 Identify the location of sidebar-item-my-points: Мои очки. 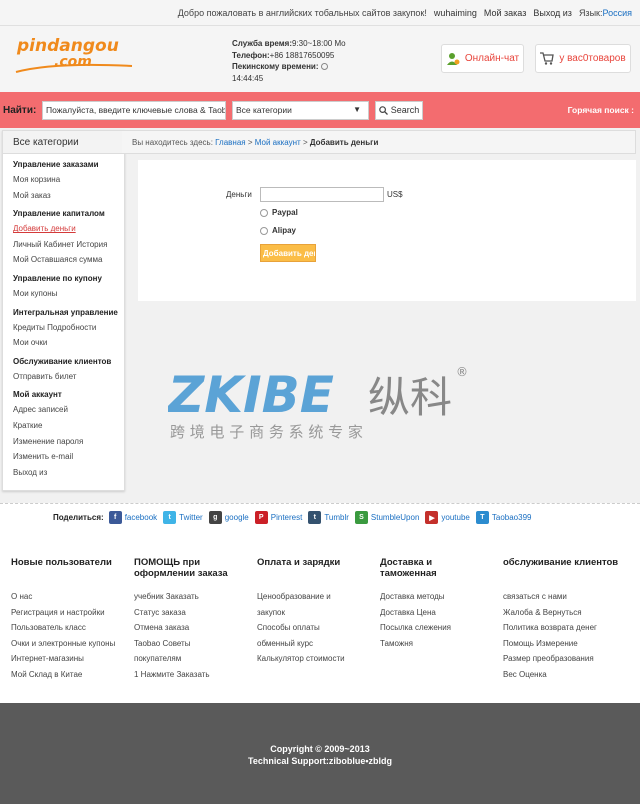
(68, 343).